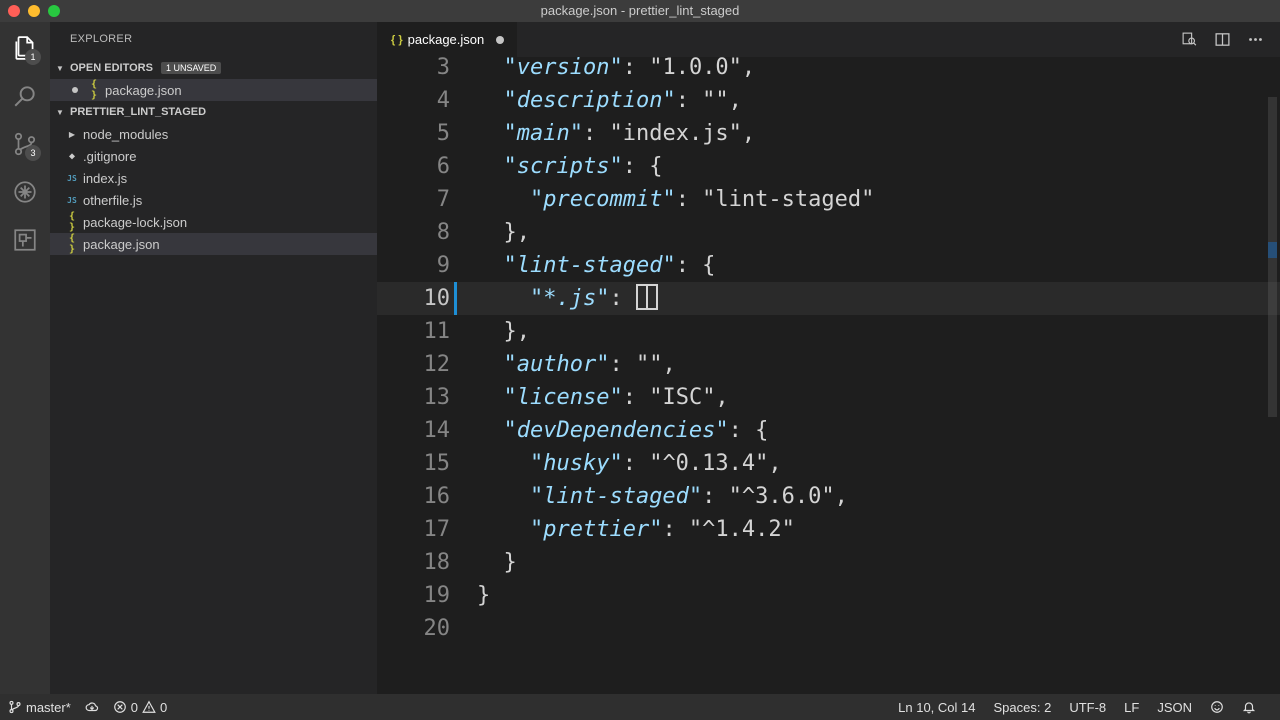 The height and width of the screenshot is (720, 1280). I want to click on code-line: 11 },, so click(828, 331).